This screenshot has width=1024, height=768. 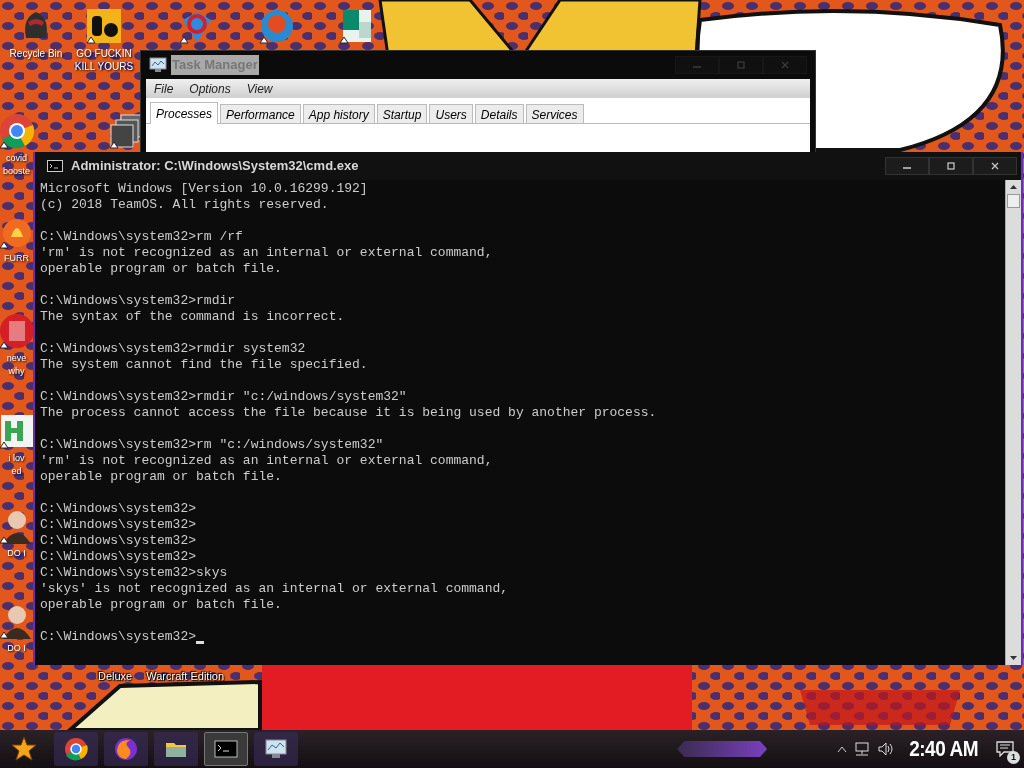 What do you see at coordinates (842, 749) in the screenshot?
I see `chevron-up-icon` at bounding box center [842, 749].